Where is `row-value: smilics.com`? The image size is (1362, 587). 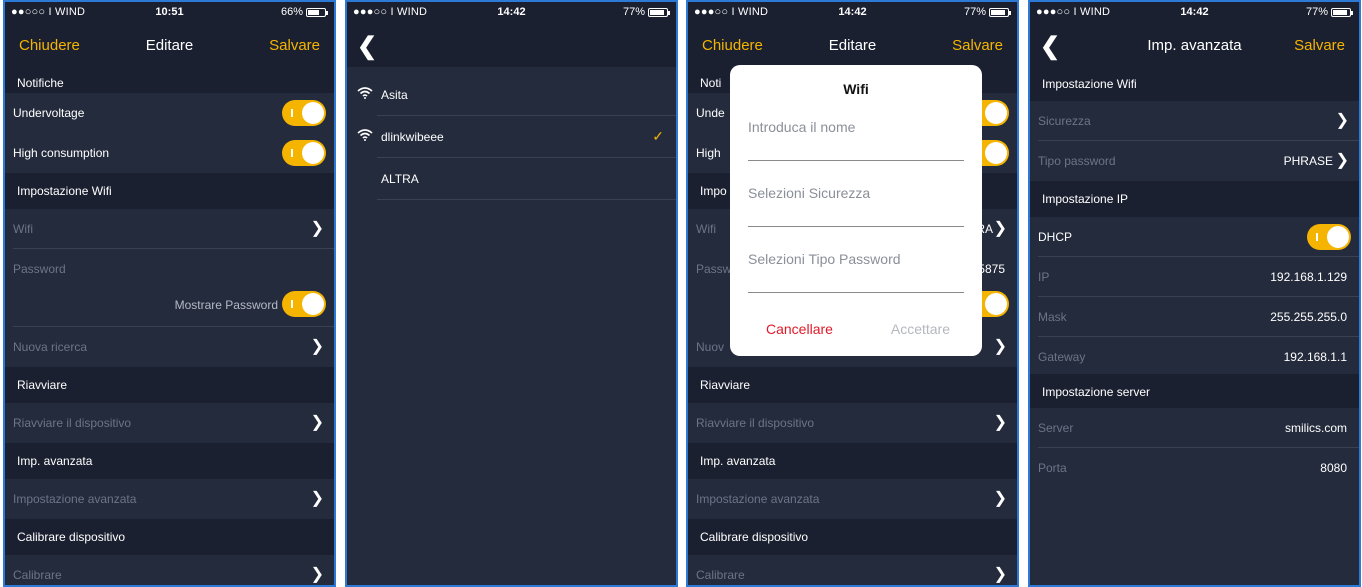
row-value: smilics.com is located at coordinates (1316, 428).